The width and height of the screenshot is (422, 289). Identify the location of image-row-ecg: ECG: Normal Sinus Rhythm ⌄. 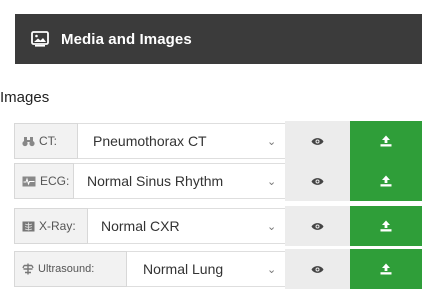
(218, 181).